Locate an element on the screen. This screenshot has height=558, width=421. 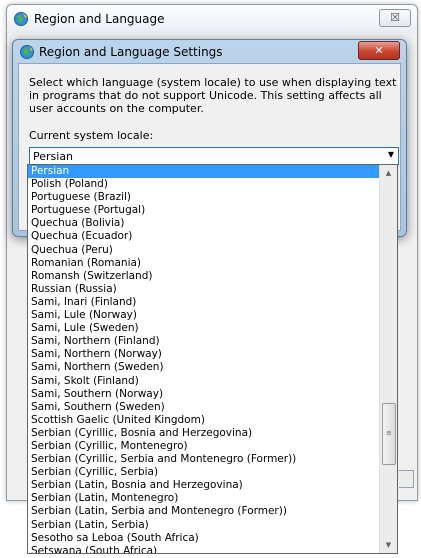
list-item: Romansh (Switzerland) is located at coordinates (204, 276).